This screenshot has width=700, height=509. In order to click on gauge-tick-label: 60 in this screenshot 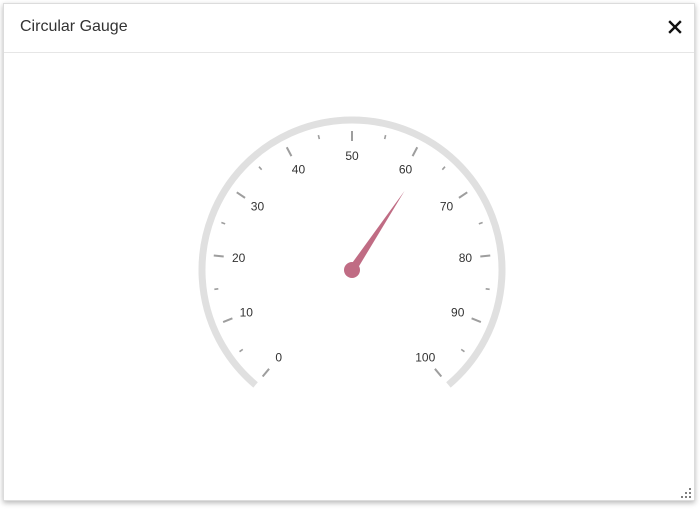, I will do `click(406, 169)`.